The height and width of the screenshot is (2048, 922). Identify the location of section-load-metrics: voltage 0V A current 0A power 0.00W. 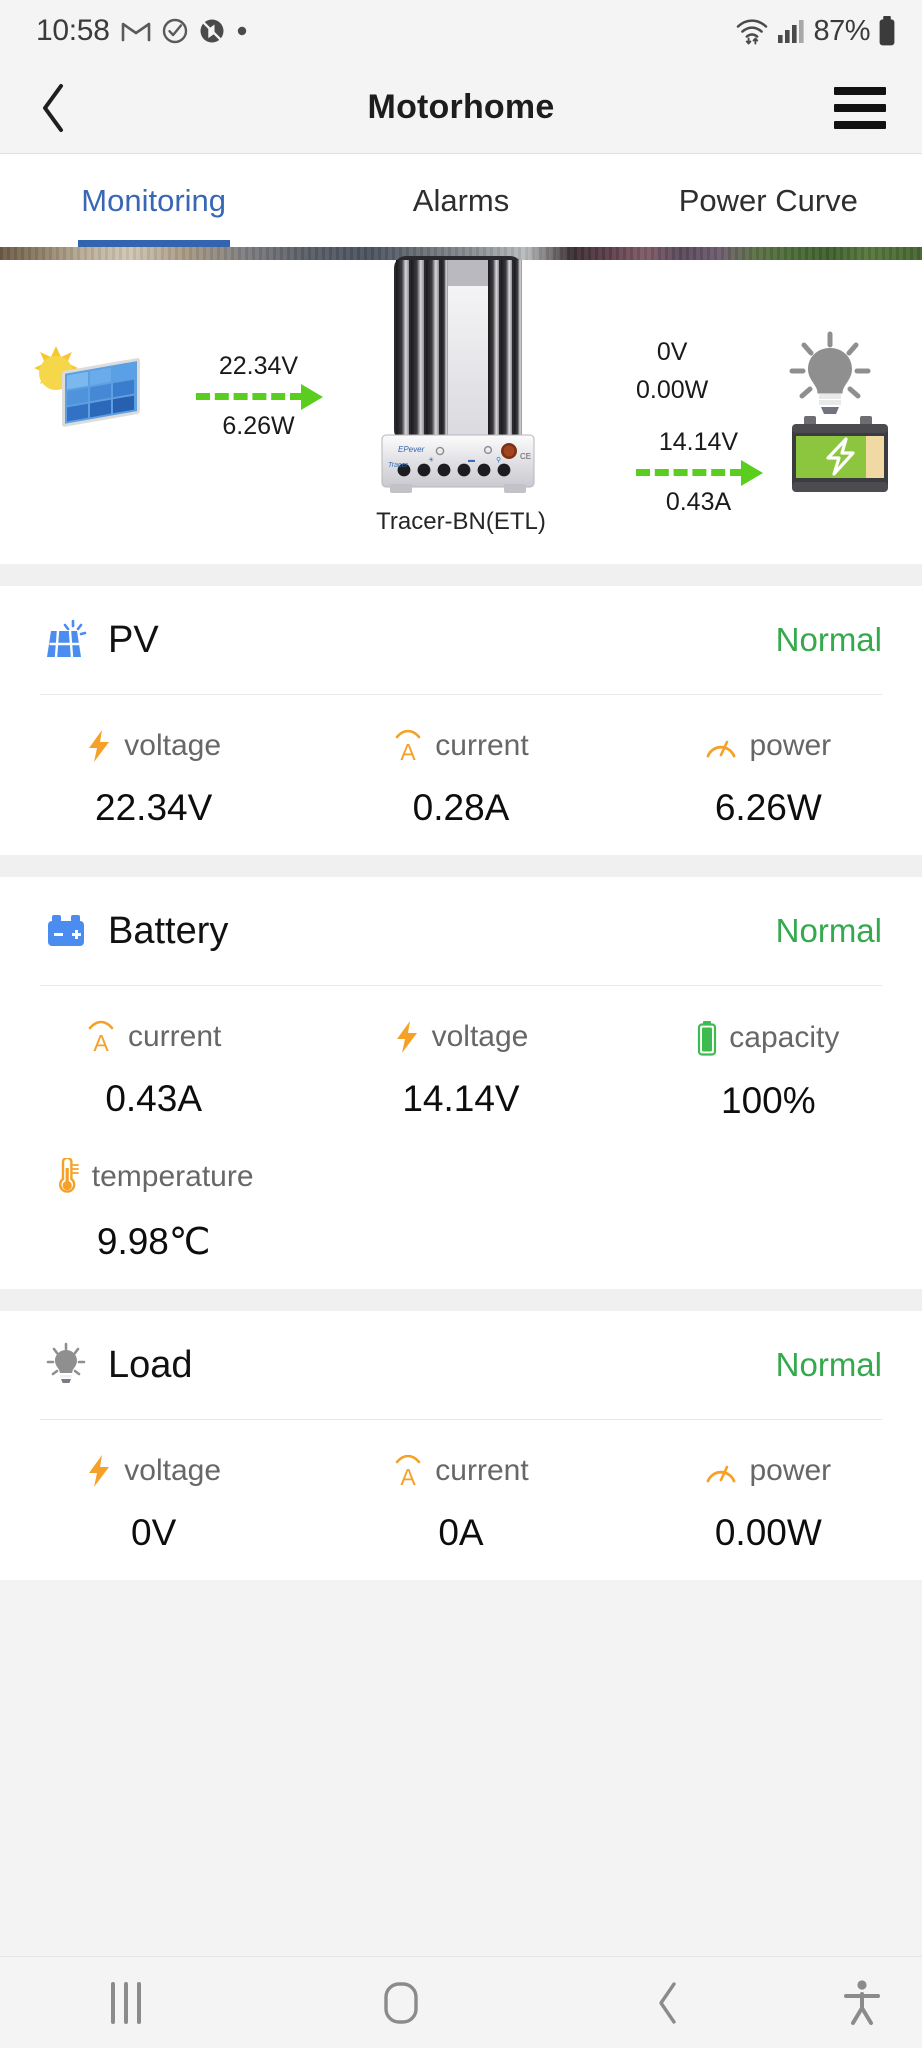
(461, 1500).